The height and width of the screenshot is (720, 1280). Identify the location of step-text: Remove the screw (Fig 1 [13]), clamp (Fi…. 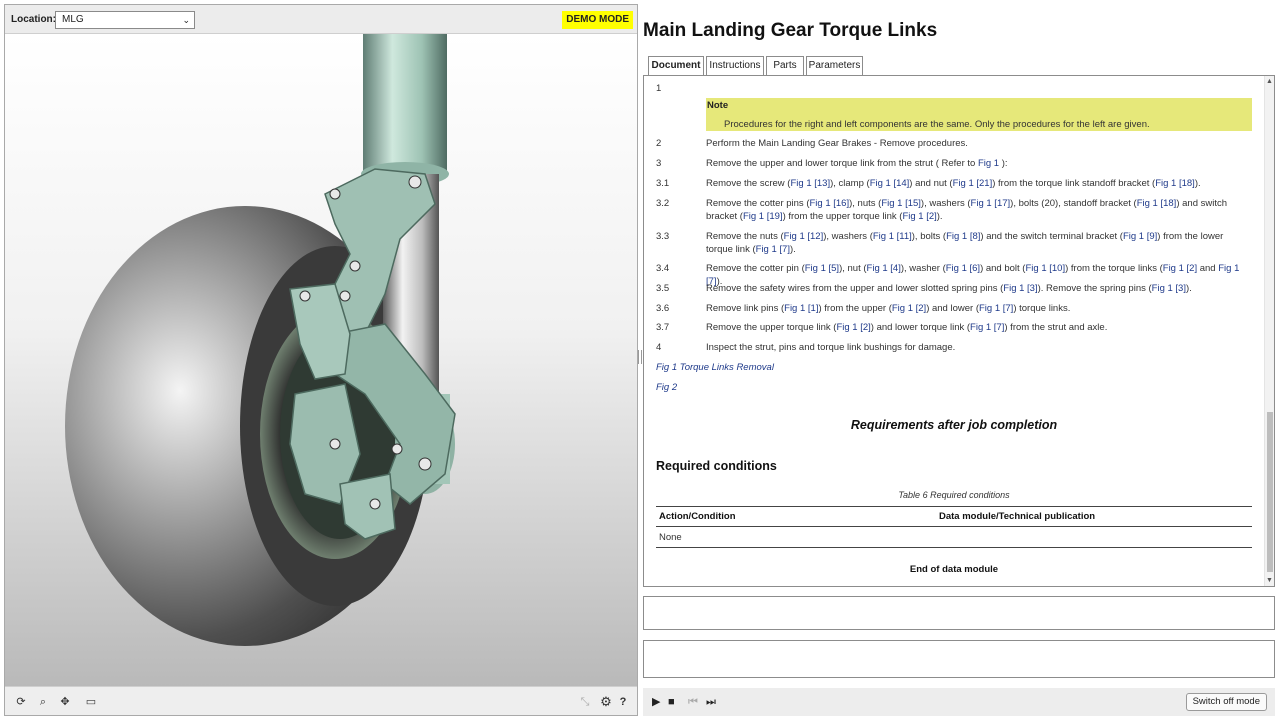
(953, 183).